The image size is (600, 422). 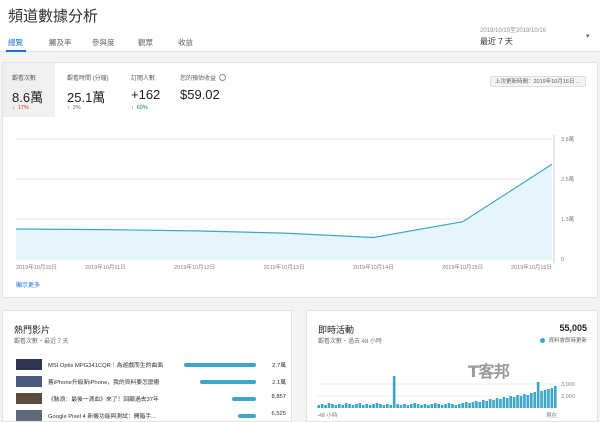 What do you see at coordinates (513, 29) in the screenshot?
I see `date-range: 2019/10/10至2019/10/16` at bounding box center [513, 29].